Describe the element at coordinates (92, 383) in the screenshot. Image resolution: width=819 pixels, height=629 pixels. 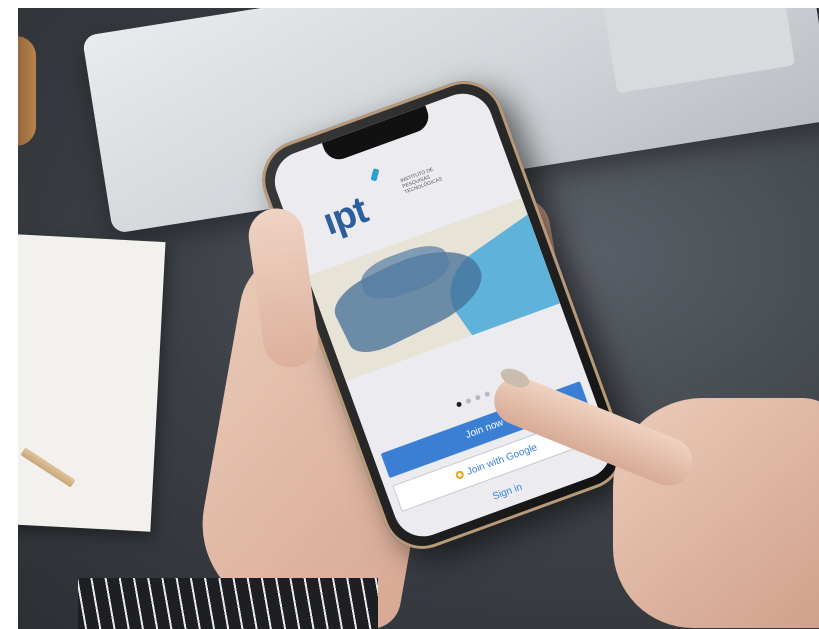
I see `notebook` at that location.